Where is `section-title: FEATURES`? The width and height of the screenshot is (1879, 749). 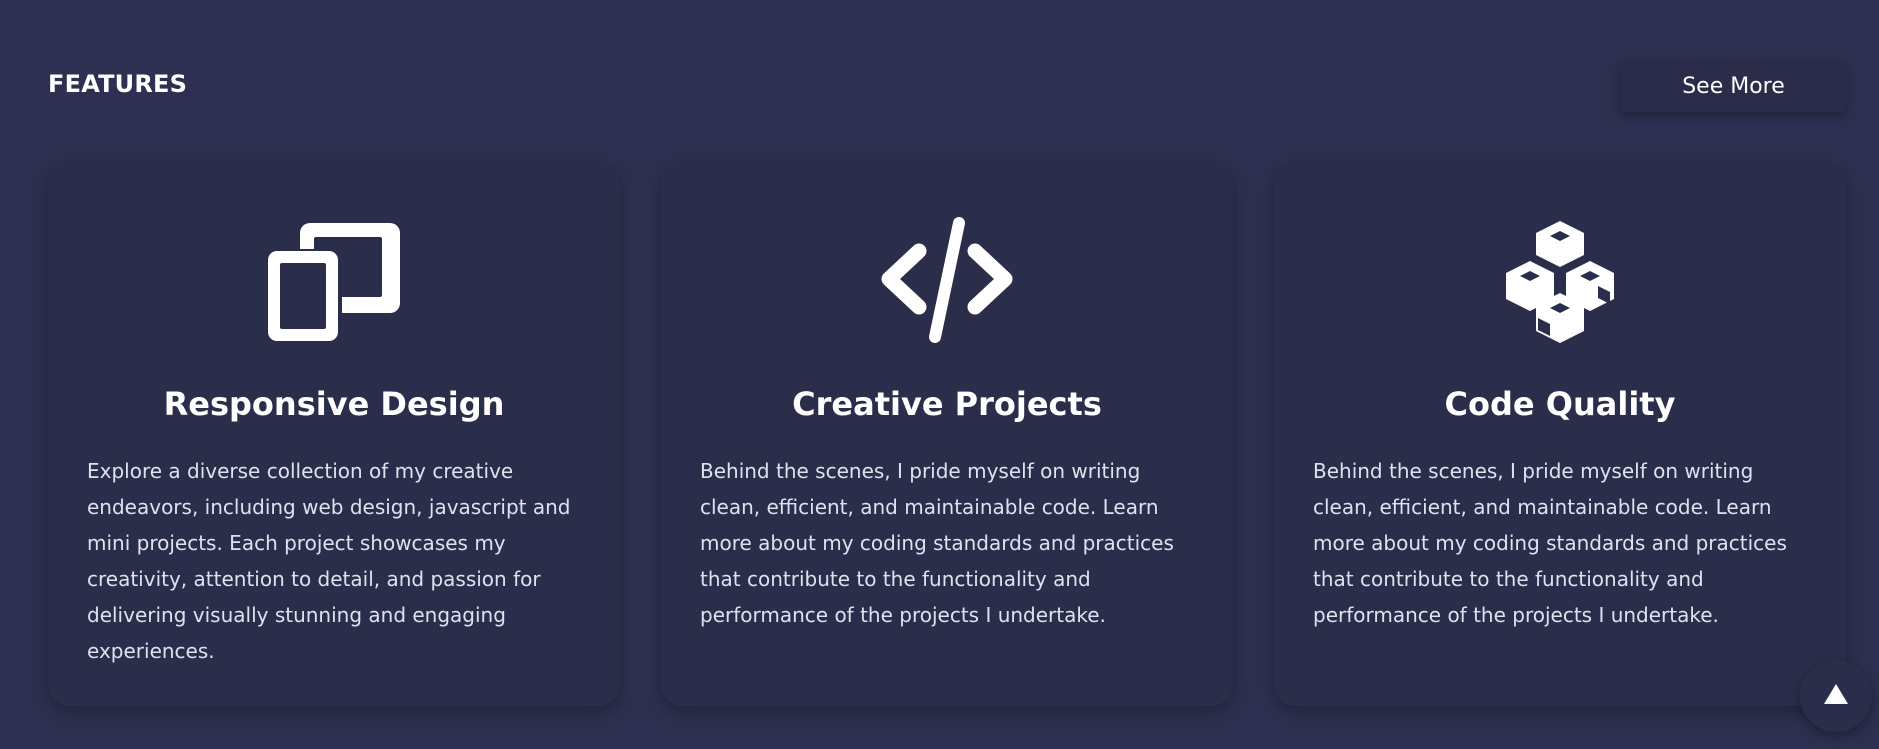
section-title: FEATURES is located at coordinates (118, 84).